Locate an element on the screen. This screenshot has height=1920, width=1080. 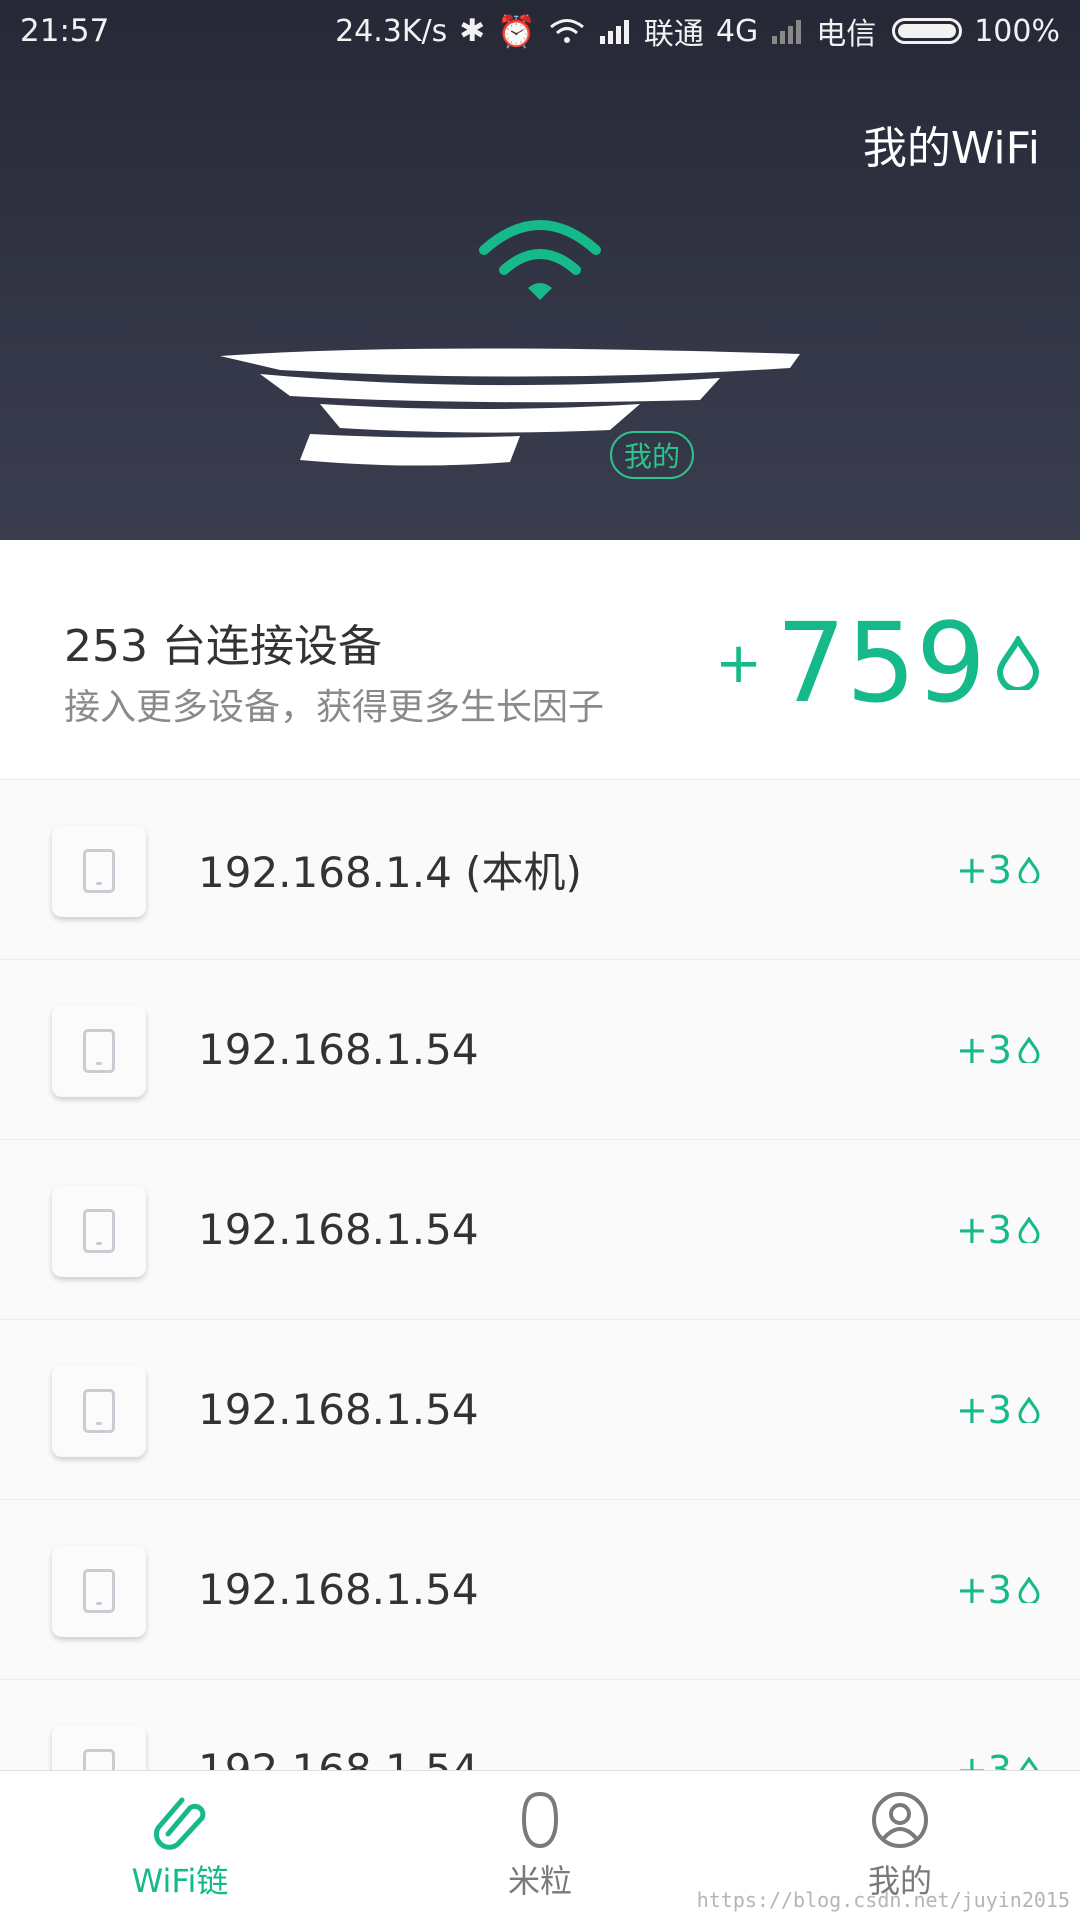
points-total: + 759 is located at coordinates (877, 663).